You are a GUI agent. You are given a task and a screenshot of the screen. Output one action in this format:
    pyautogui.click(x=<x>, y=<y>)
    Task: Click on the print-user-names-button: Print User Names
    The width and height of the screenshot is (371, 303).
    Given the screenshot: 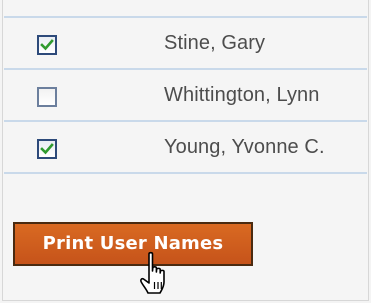 What is the action you would take?
    pyautogui.click(x=133, y=244)
    